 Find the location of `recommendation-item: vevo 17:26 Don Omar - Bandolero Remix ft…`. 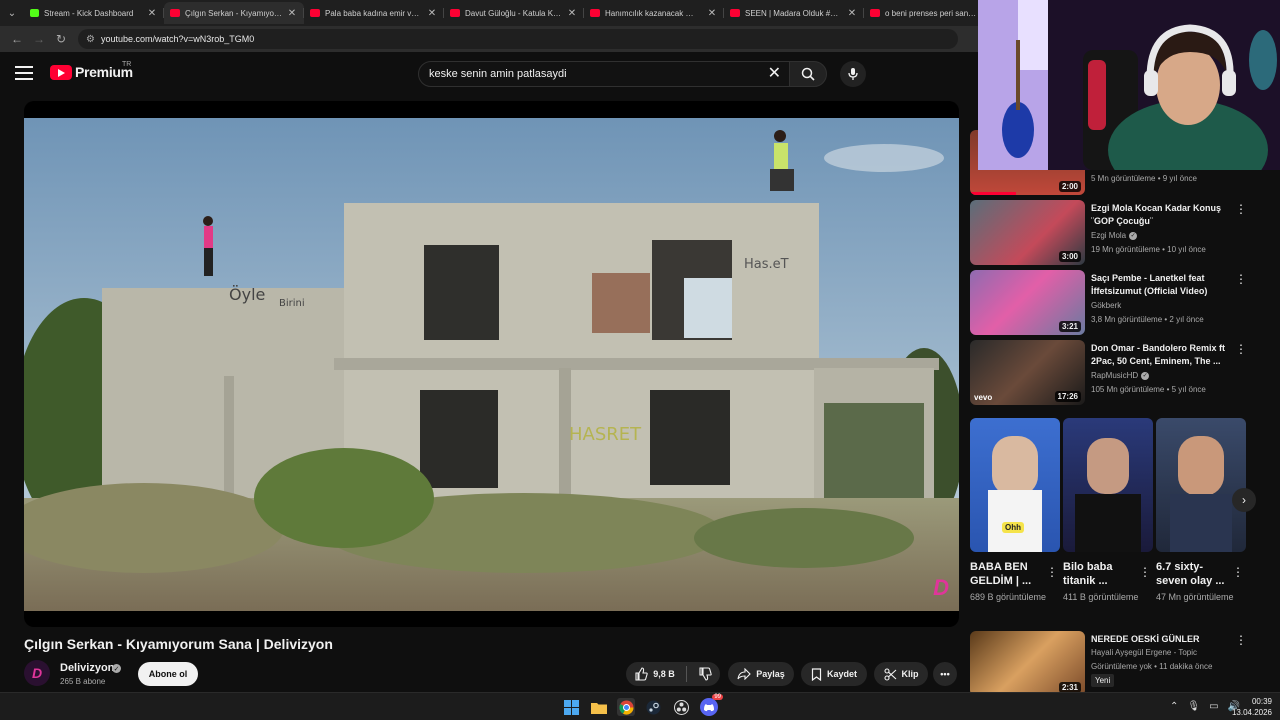

recommendation-item: vevo 17:26 Don Omar - Bandolero Remix ft… is located at coordinates (1120, 372).